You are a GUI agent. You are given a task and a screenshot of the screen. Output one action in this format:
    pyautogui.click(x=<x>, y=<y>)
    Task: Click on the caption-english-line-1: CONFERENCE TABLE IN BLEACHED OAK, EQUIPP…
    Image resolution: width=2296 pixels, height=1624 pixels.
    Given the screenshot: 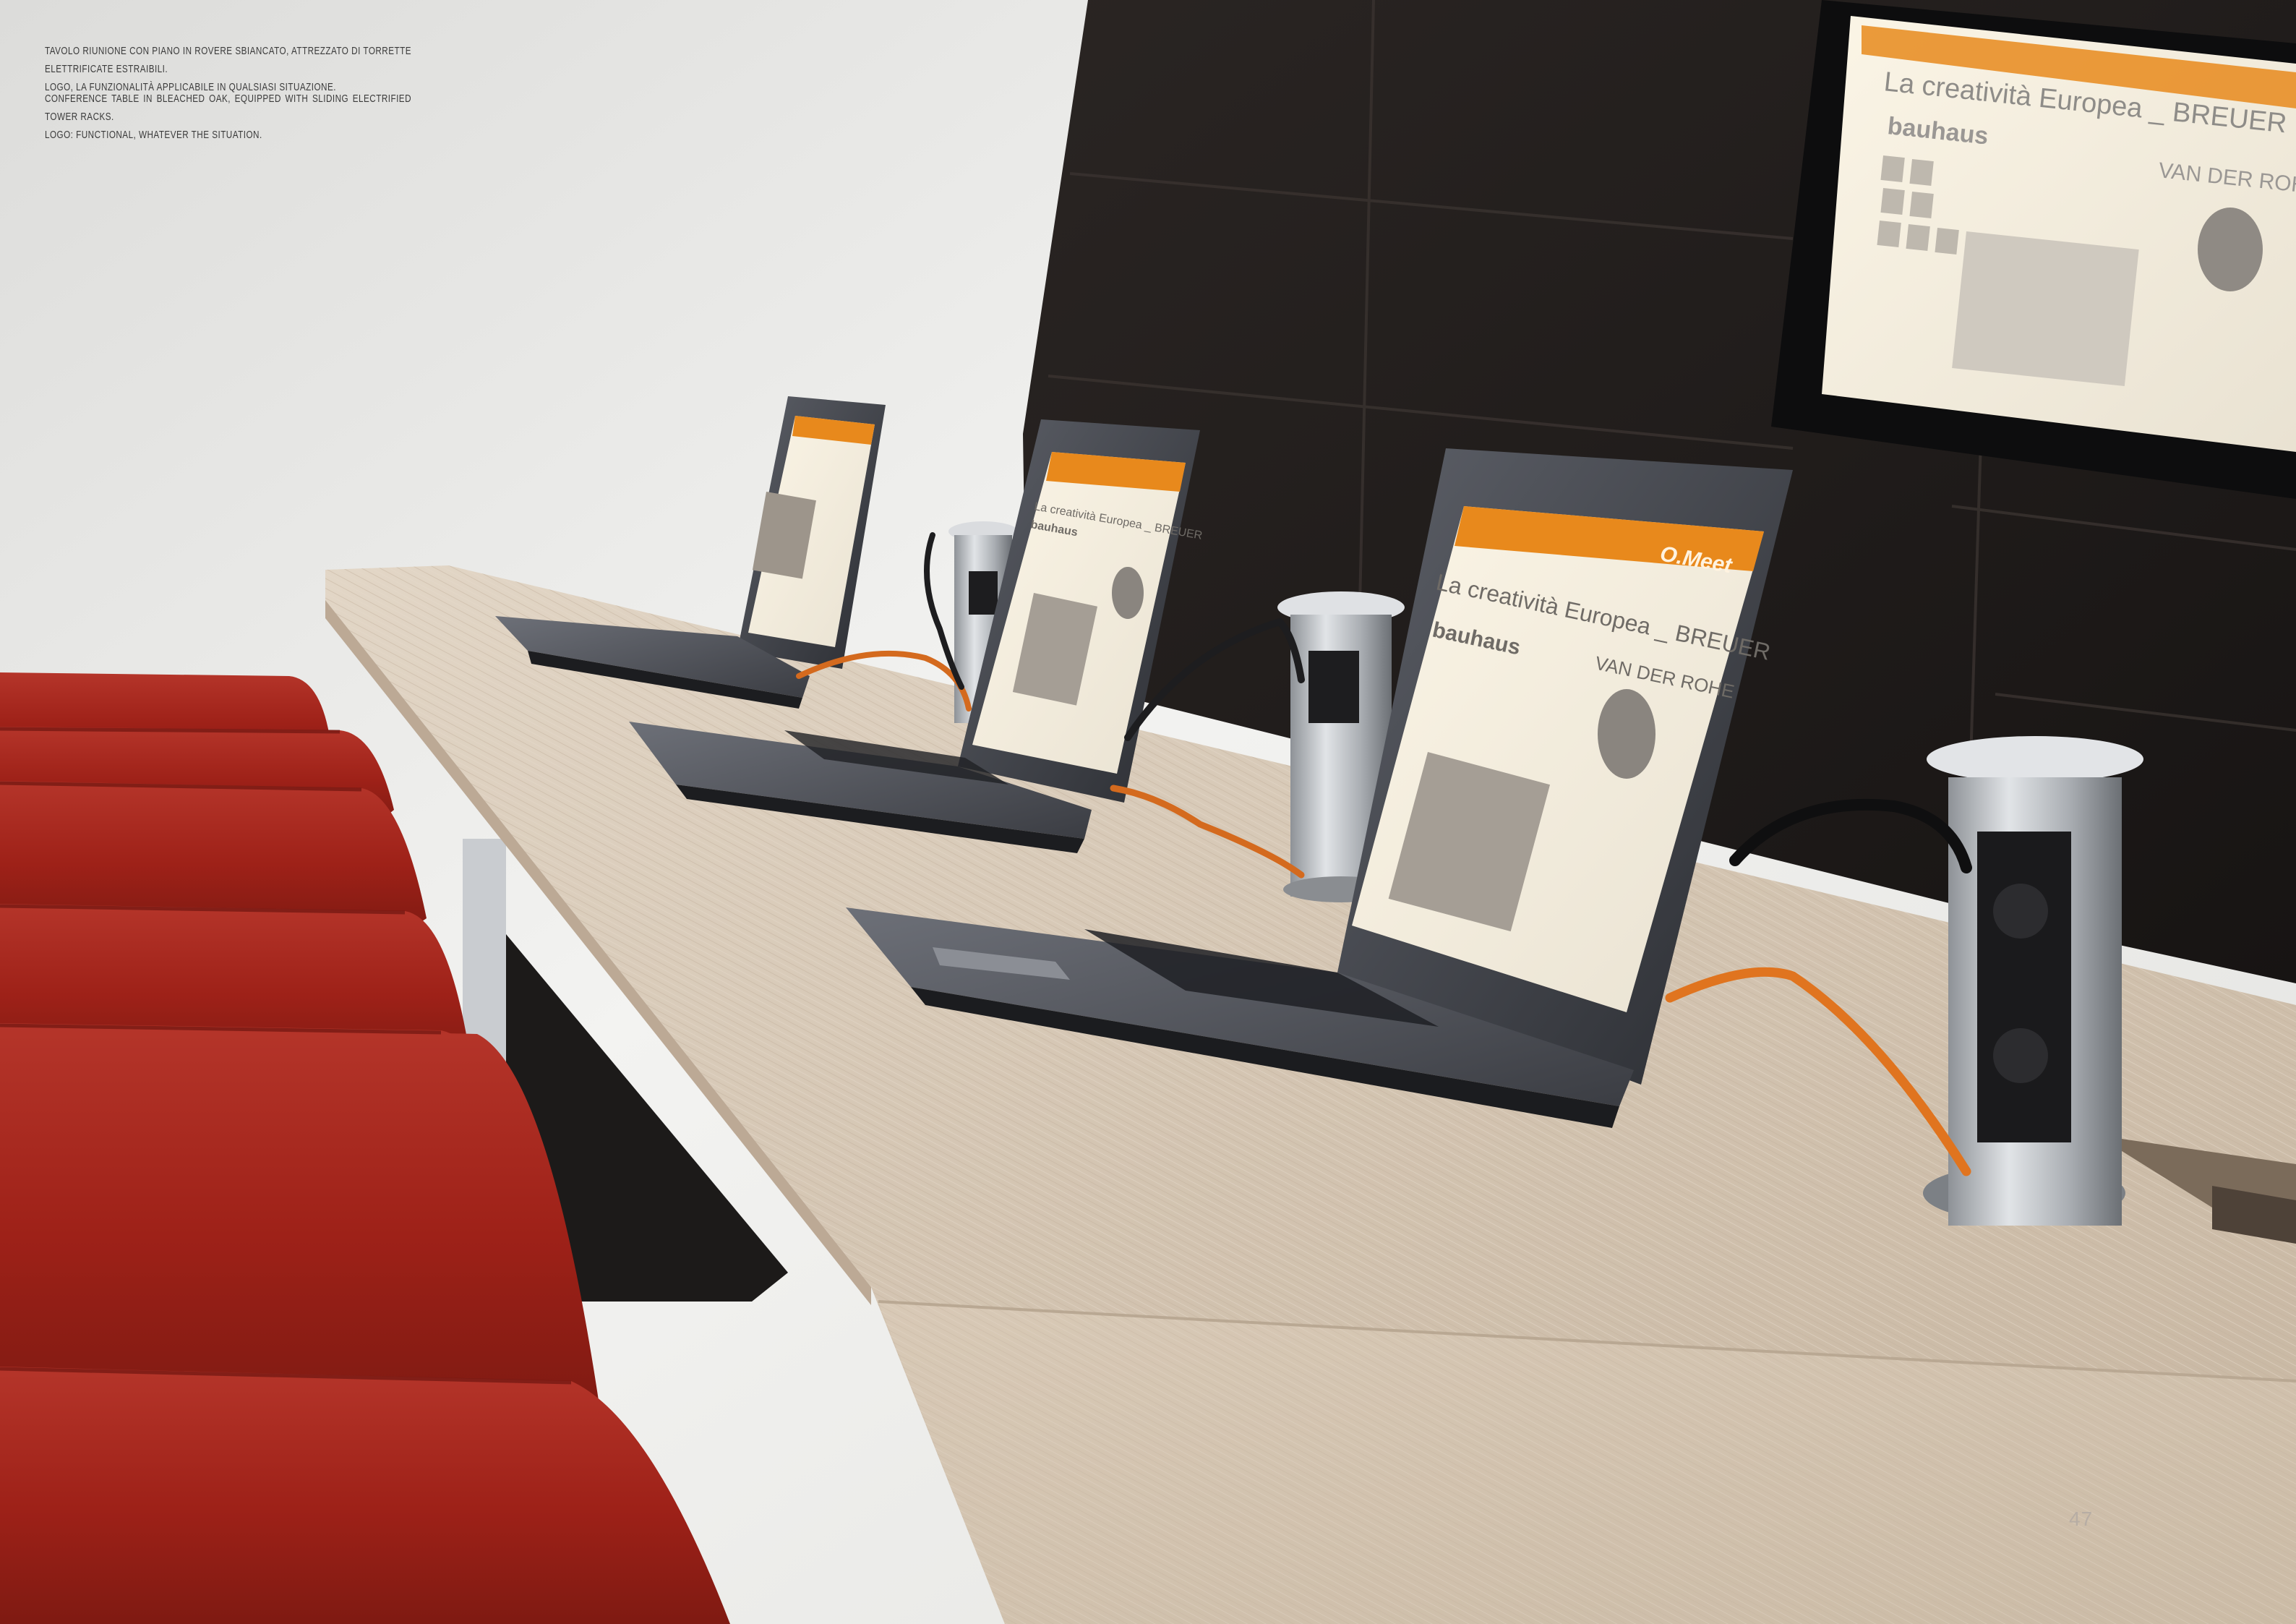 What is the action you would take?
    pyautogui.click(x=228, y=108)
    